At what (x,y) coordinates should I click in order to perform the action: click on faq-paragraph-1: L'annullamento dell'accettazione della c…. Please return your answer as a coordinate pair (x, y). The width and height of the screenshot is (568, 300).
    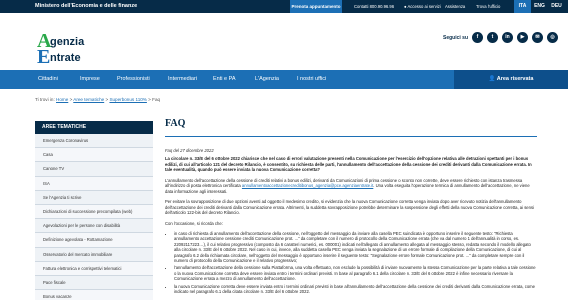
    Looking at the image, I should click on (351, 186).